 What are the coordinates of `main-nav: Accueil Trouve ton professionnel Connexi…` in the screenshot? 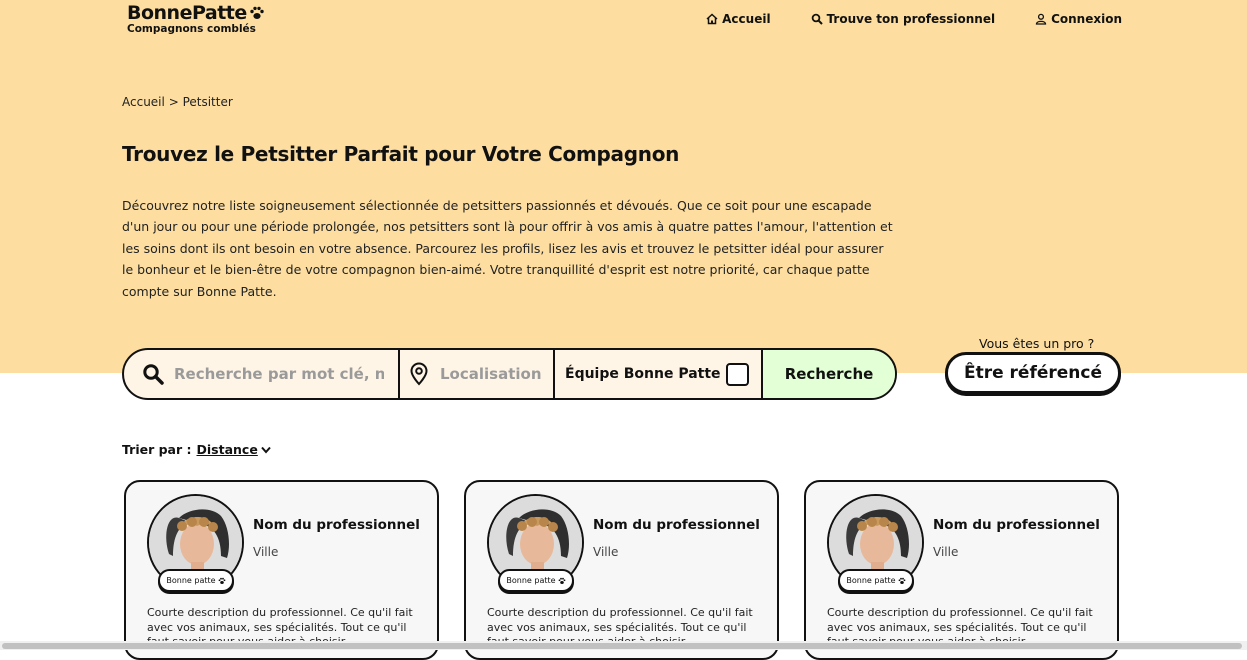 It's located at (914, 19).